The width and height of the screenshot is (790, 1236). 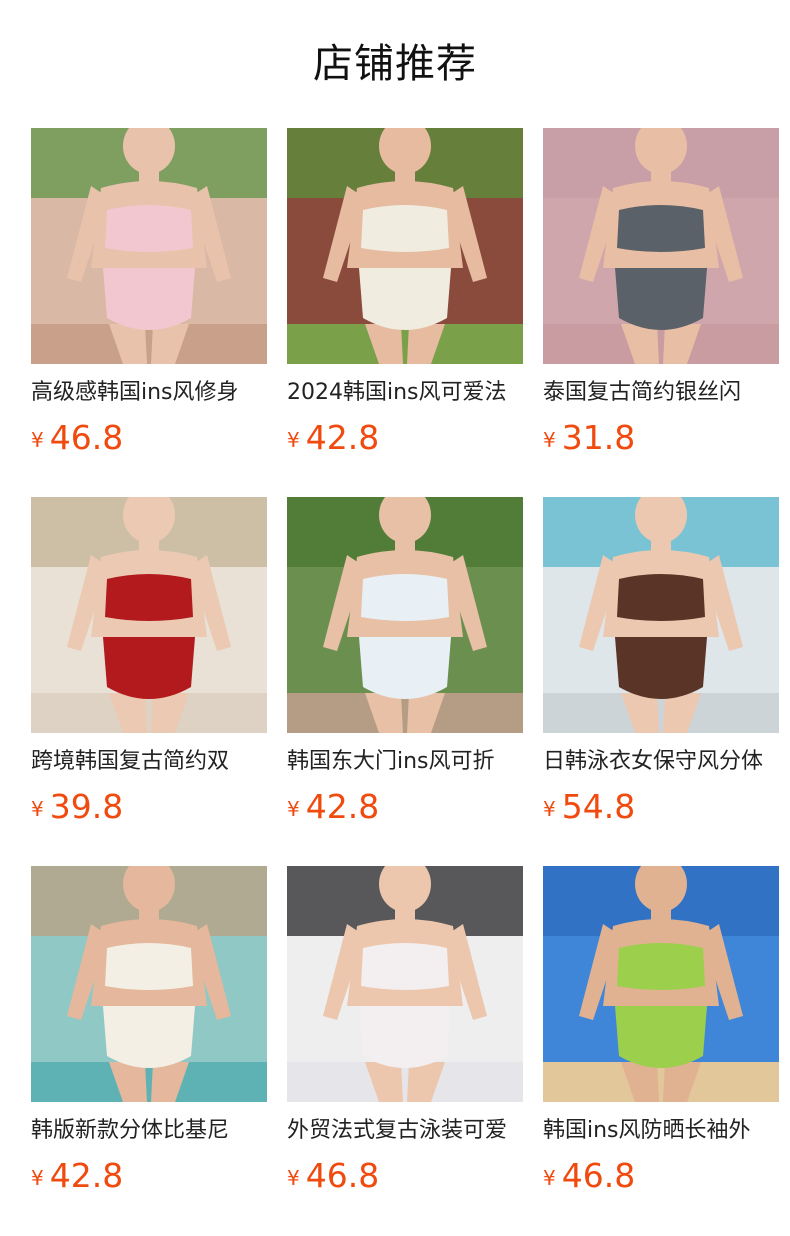 I want to click on product-name: 外贸法式复古泳装可爱, so click(x=405, y=1131).